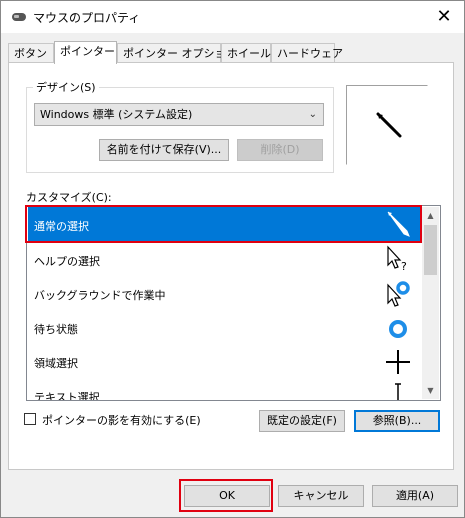 The width and height of the screenshot is (465, 518). I want to click on close-icon: ✕, so click(444, 16).